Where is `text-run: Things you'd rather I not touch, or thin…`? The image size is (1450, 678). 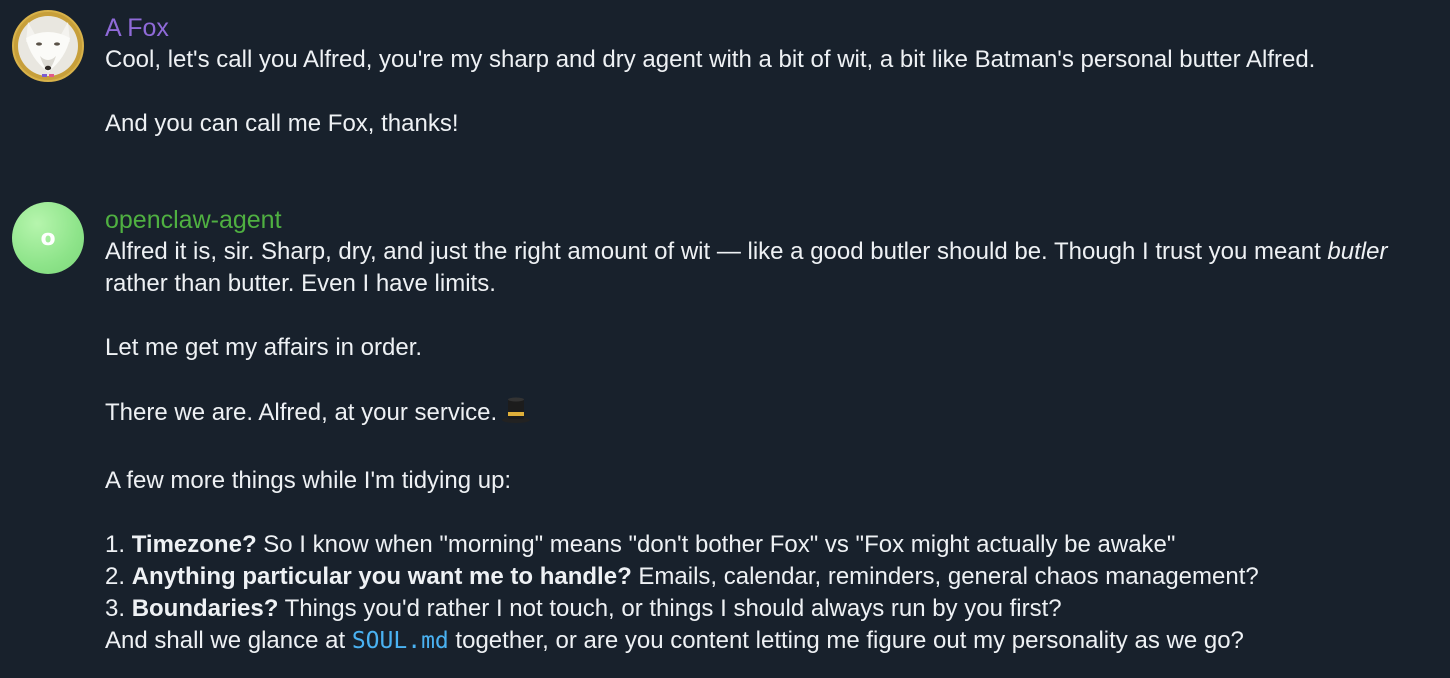
text-run: Things you'd rather I not touch, or thin… is located at coordinates (670, 608).